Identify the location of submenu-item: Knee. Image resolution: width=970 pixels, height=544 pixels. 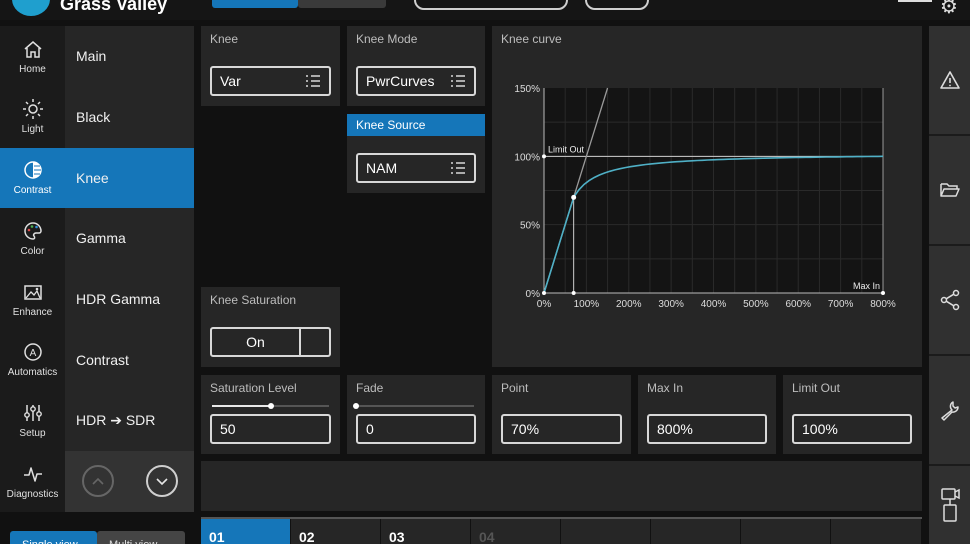
(129, 177).